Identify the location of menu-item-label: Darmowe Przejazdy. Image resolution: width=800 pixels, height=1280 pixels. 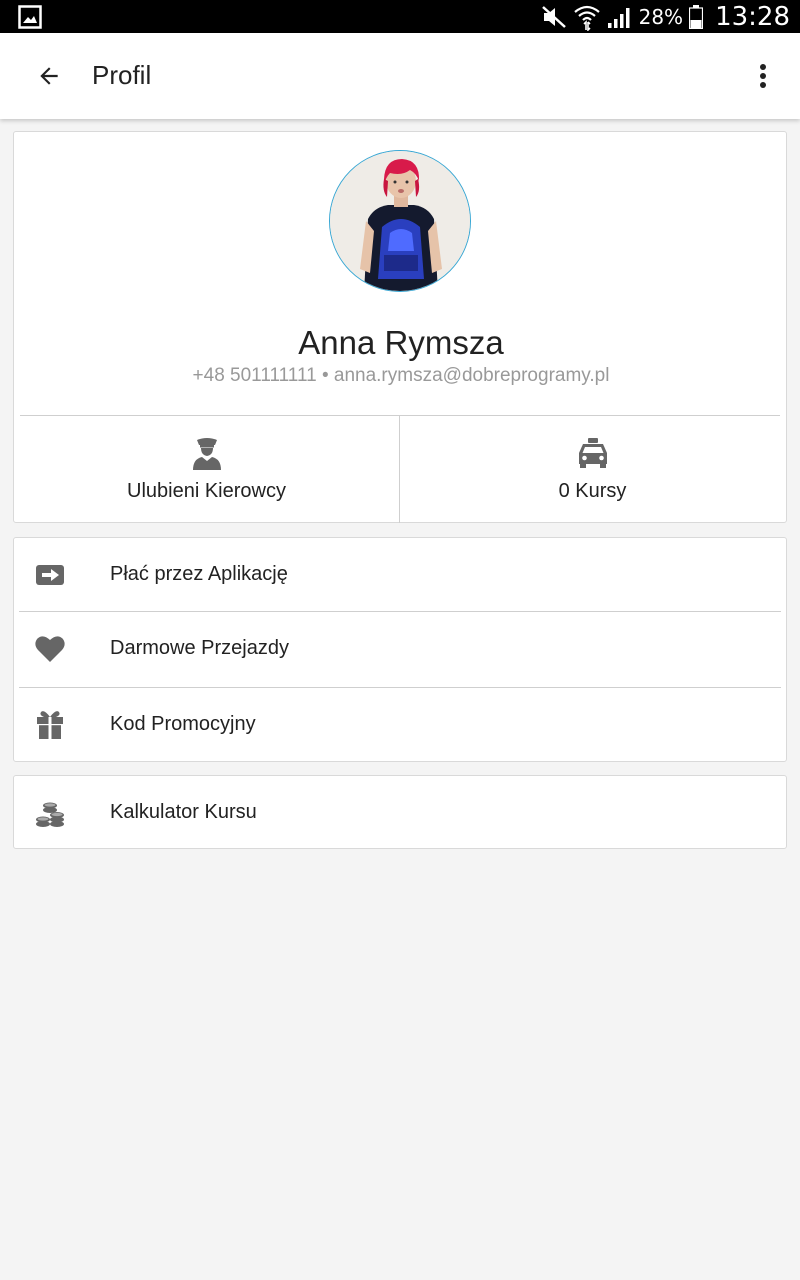
(199, 648).